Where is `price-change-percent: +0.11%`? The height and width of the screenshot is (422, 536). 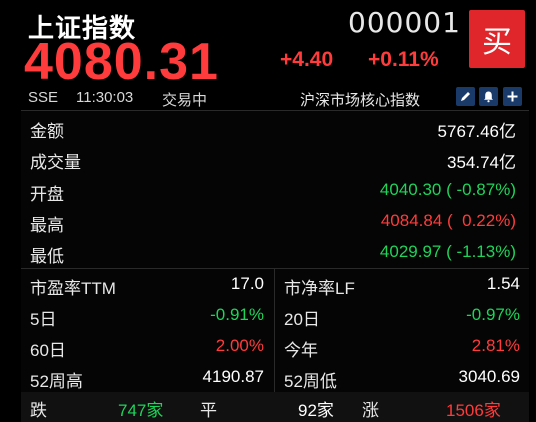
price-change-percent: +0.11% is located at coordinates (403, 59).